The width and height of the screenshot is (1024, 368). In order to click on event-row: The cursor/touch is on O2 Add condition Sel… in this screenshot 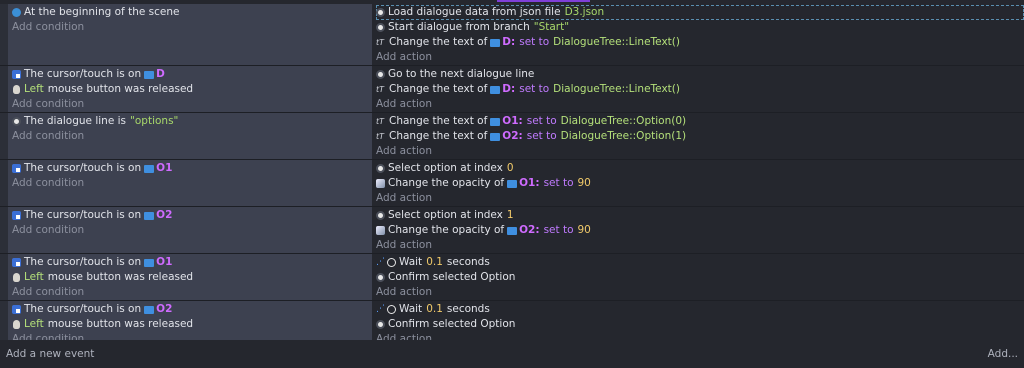, I will do `click(512, 230)`.